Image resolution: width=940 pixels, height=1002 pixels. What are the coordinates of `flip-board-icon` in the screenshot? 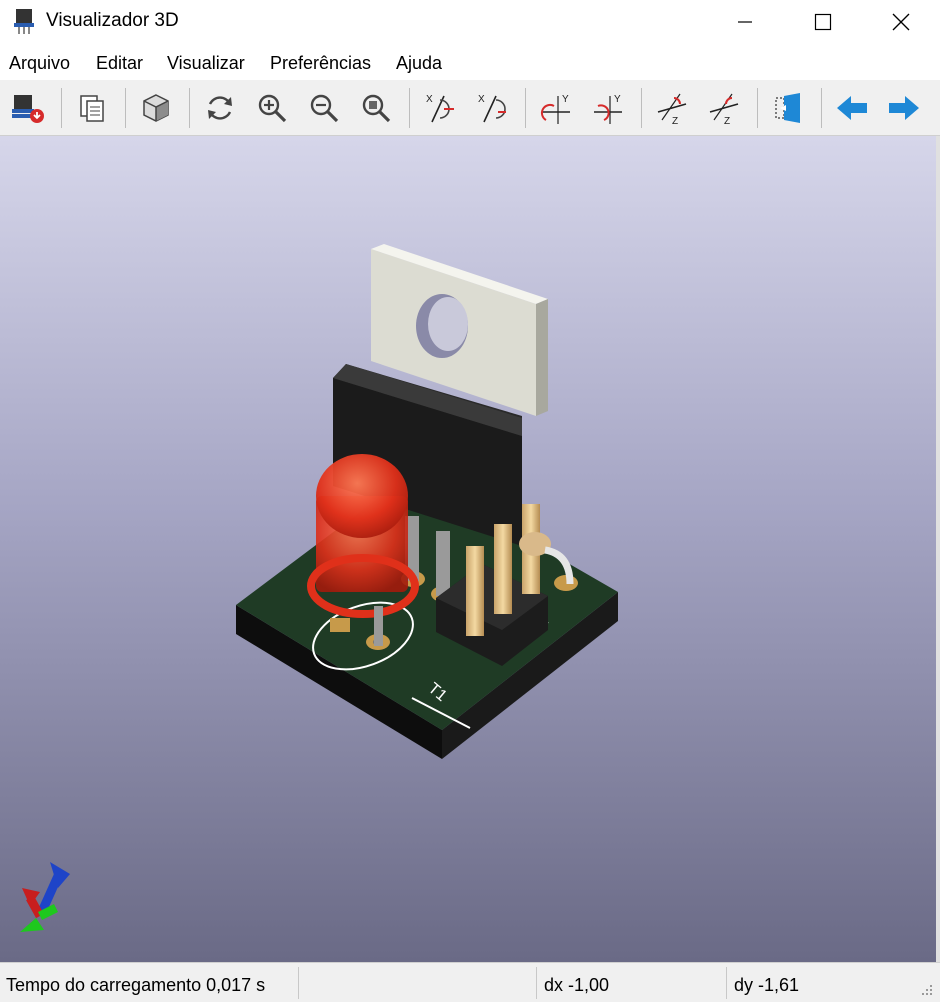 It's located at (787, 108).